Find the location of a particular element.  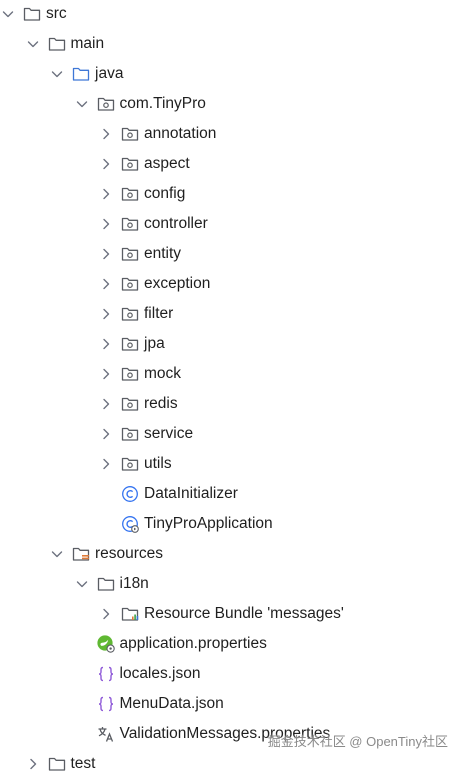

tree-item-label: jpa is located at coordinates (154, 343).